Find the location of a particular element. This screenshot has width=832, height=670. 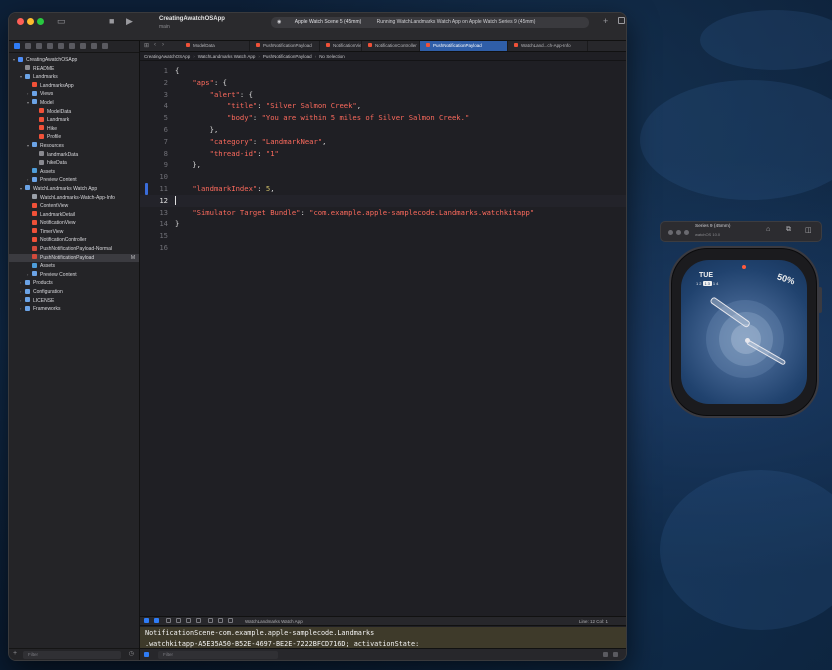

navigator-item: › LICENSE is located at coordinates (74, 301).